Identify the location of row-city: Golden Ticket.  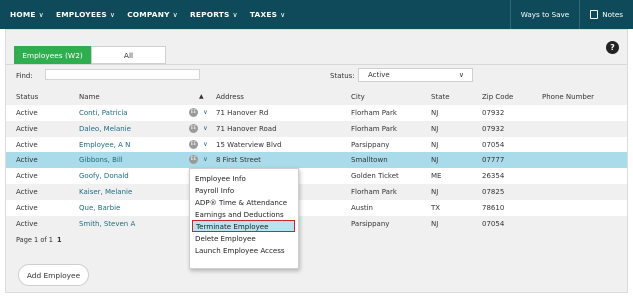
(375, 176).